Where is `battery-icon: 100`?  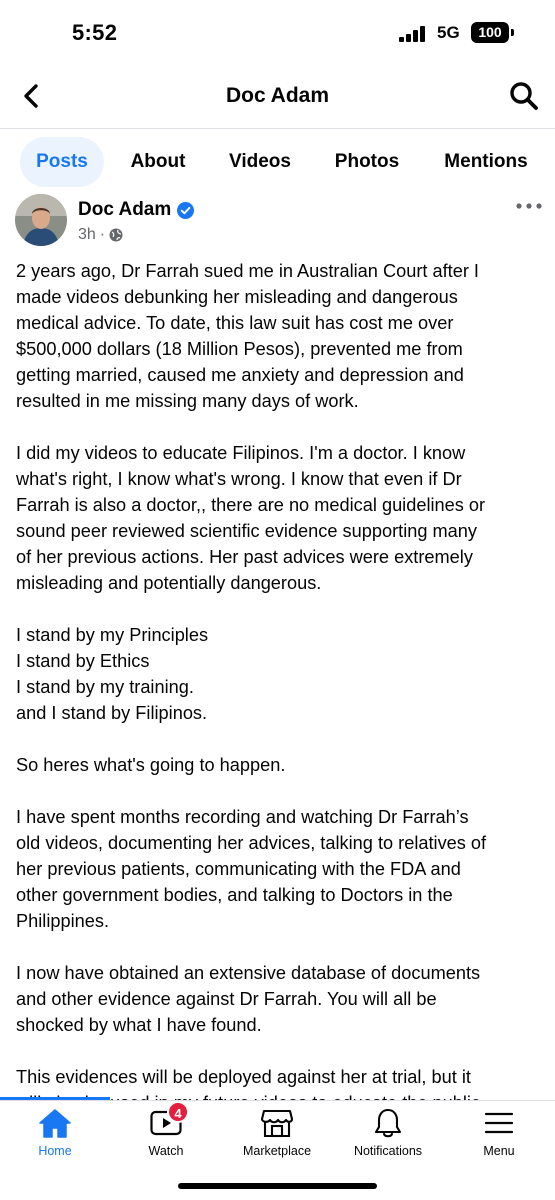
battery-icon: 100 is located at coordinates (490, 32).